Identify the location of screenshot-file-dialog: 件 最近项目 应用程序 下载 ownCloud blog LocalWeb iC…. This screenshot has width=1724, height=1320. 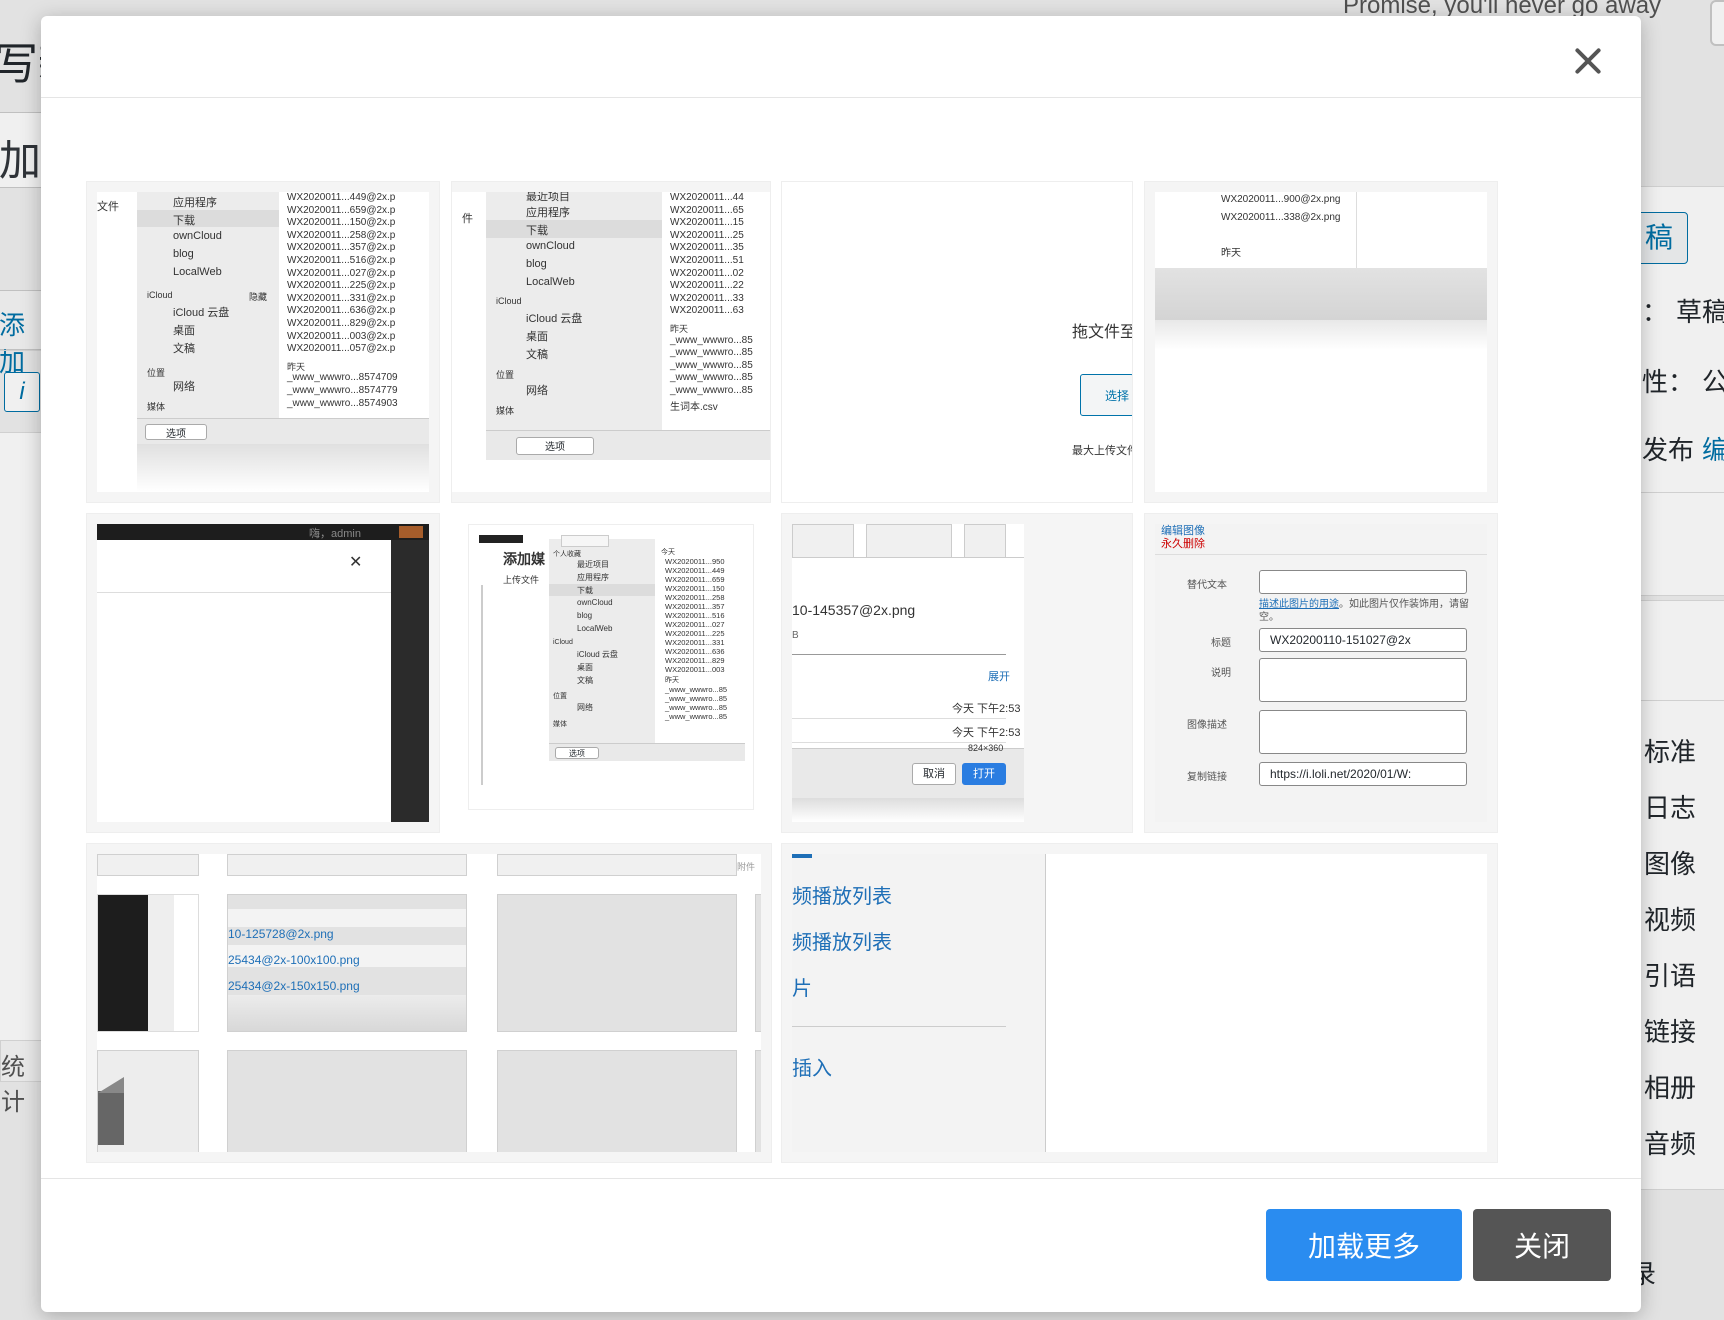
(611, 342).